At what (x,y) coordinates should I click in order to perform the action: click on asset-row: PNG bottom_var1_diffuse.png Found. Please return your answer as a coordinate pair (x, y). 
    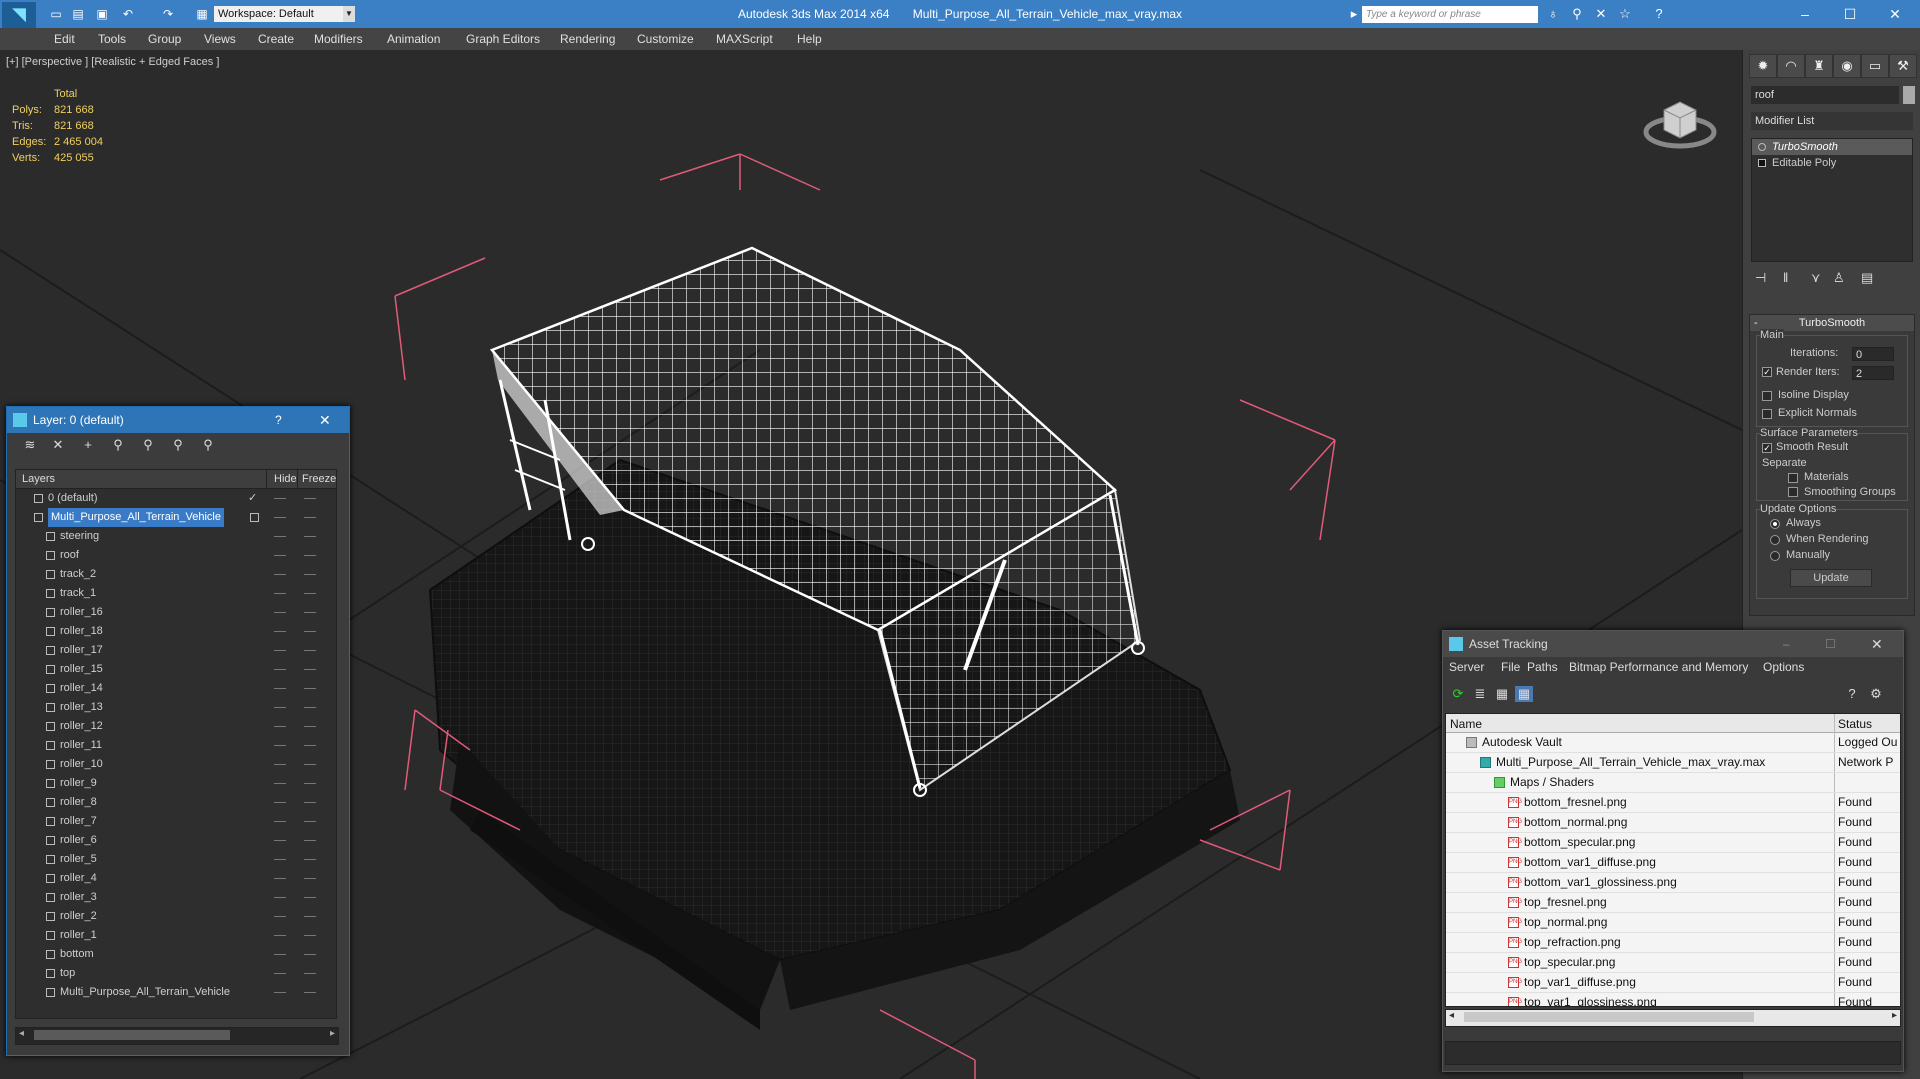
    Looking at the image, I should click on (1673, 863).